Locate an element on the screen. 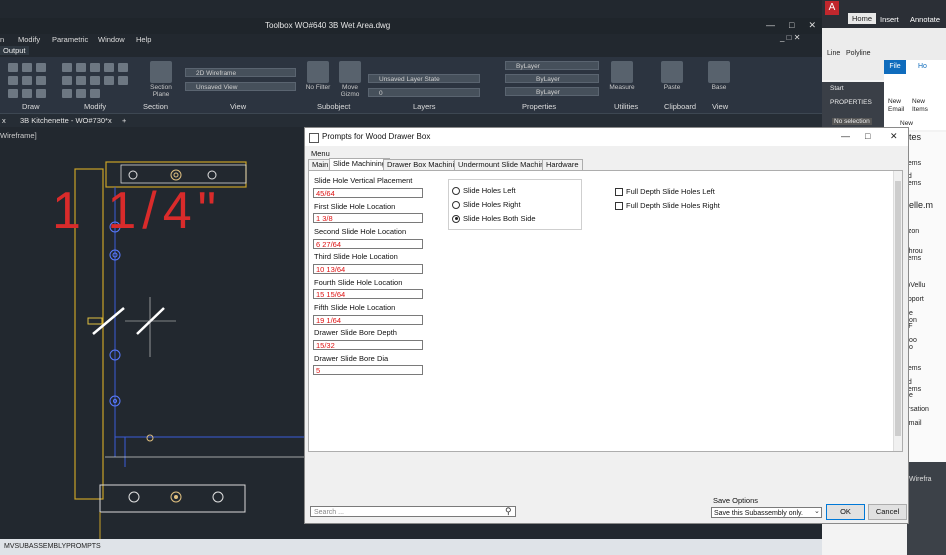 This screenshot has height=555, width=946. panel-view-2: View is located at coordinates (720, 106).